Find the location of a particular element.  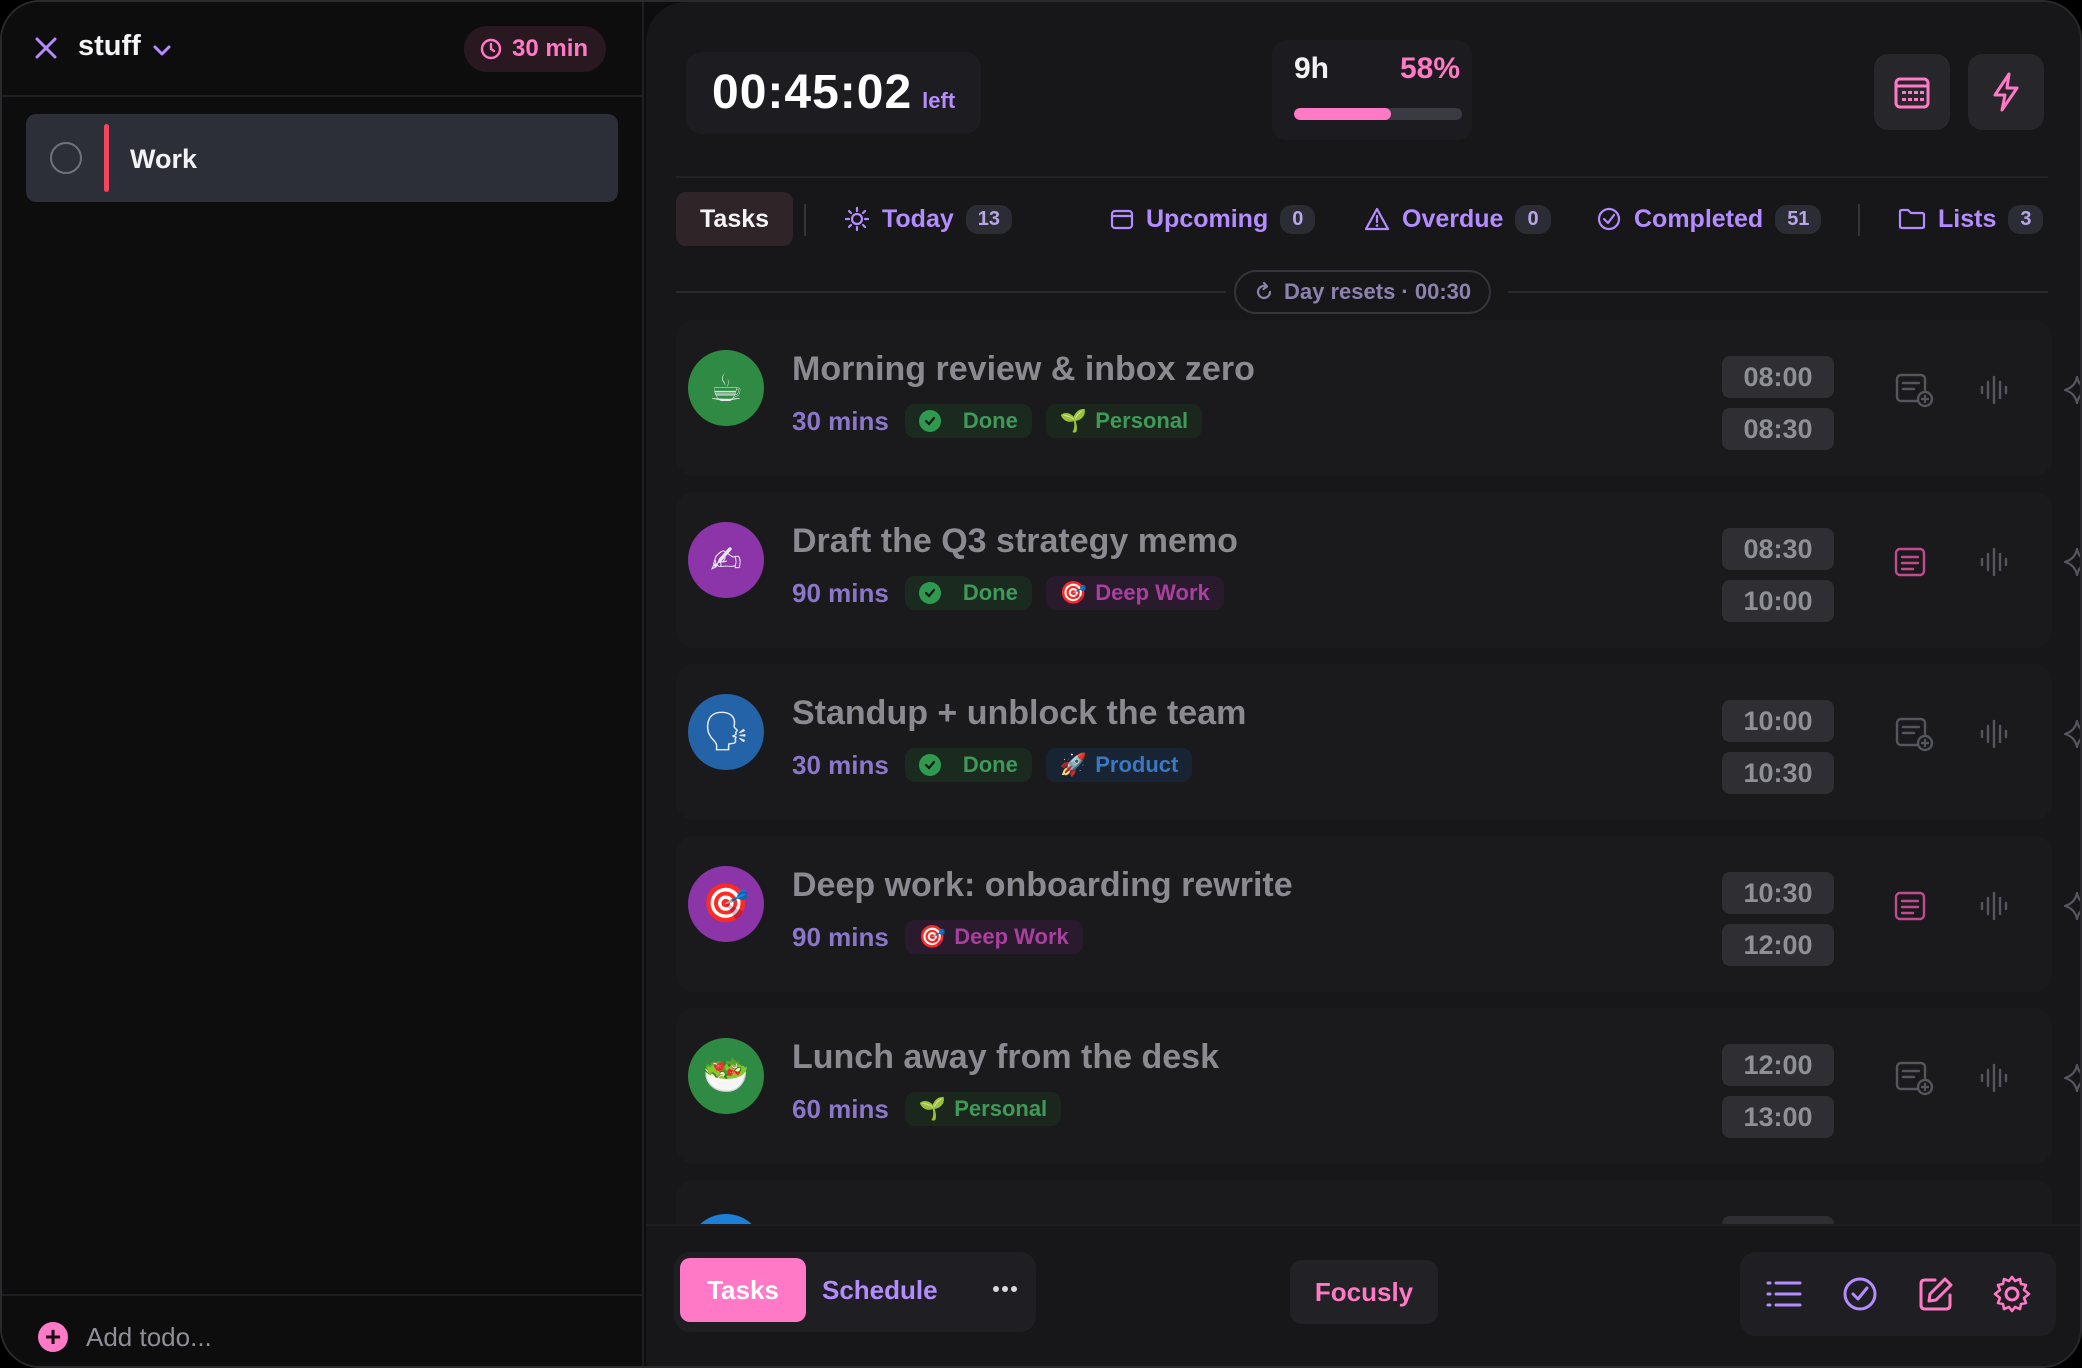

tag-chip: 🚀 Product is located at coordinates (1119, 765).